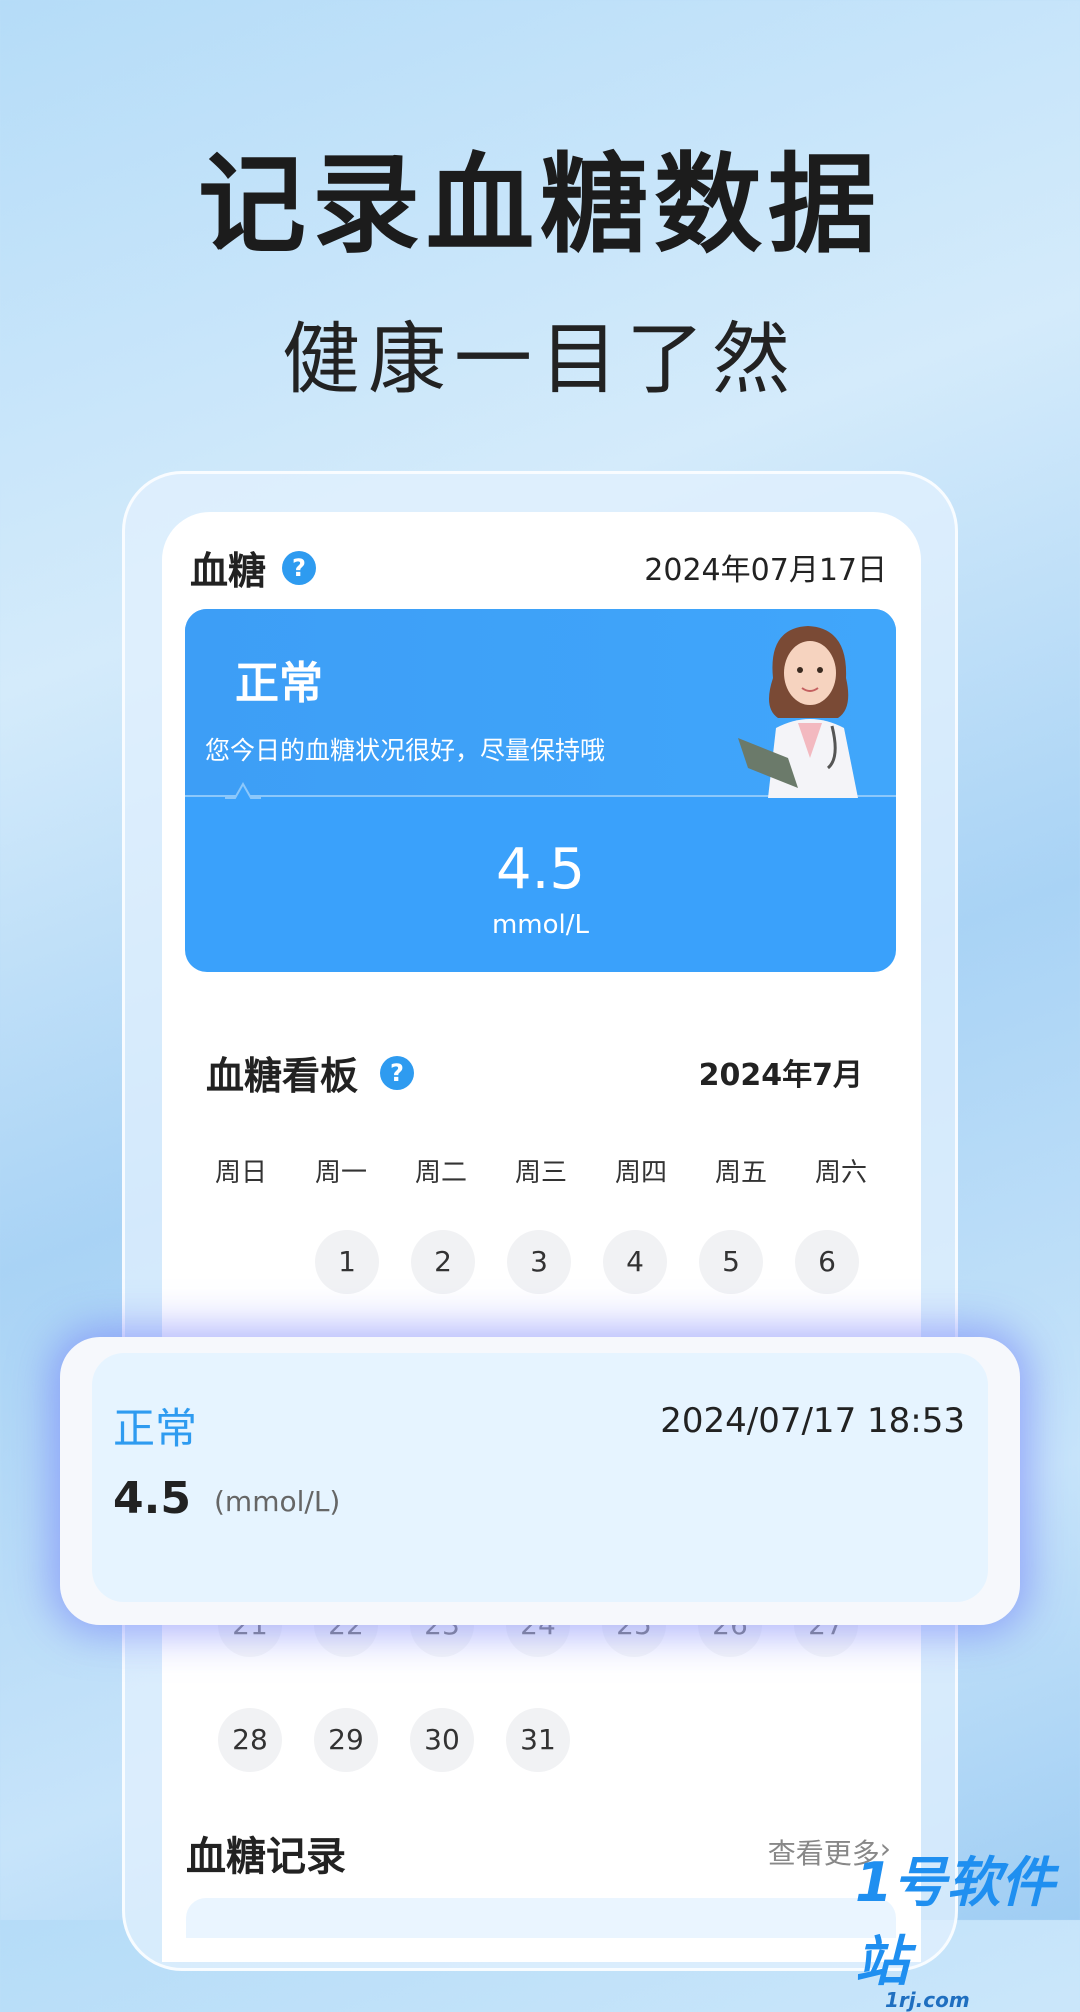 This screenshot has height=2012, width=1080. Describe the element at coordinates (250, 1740) in the screenshot. I see `calendar-day: 28` at that location.